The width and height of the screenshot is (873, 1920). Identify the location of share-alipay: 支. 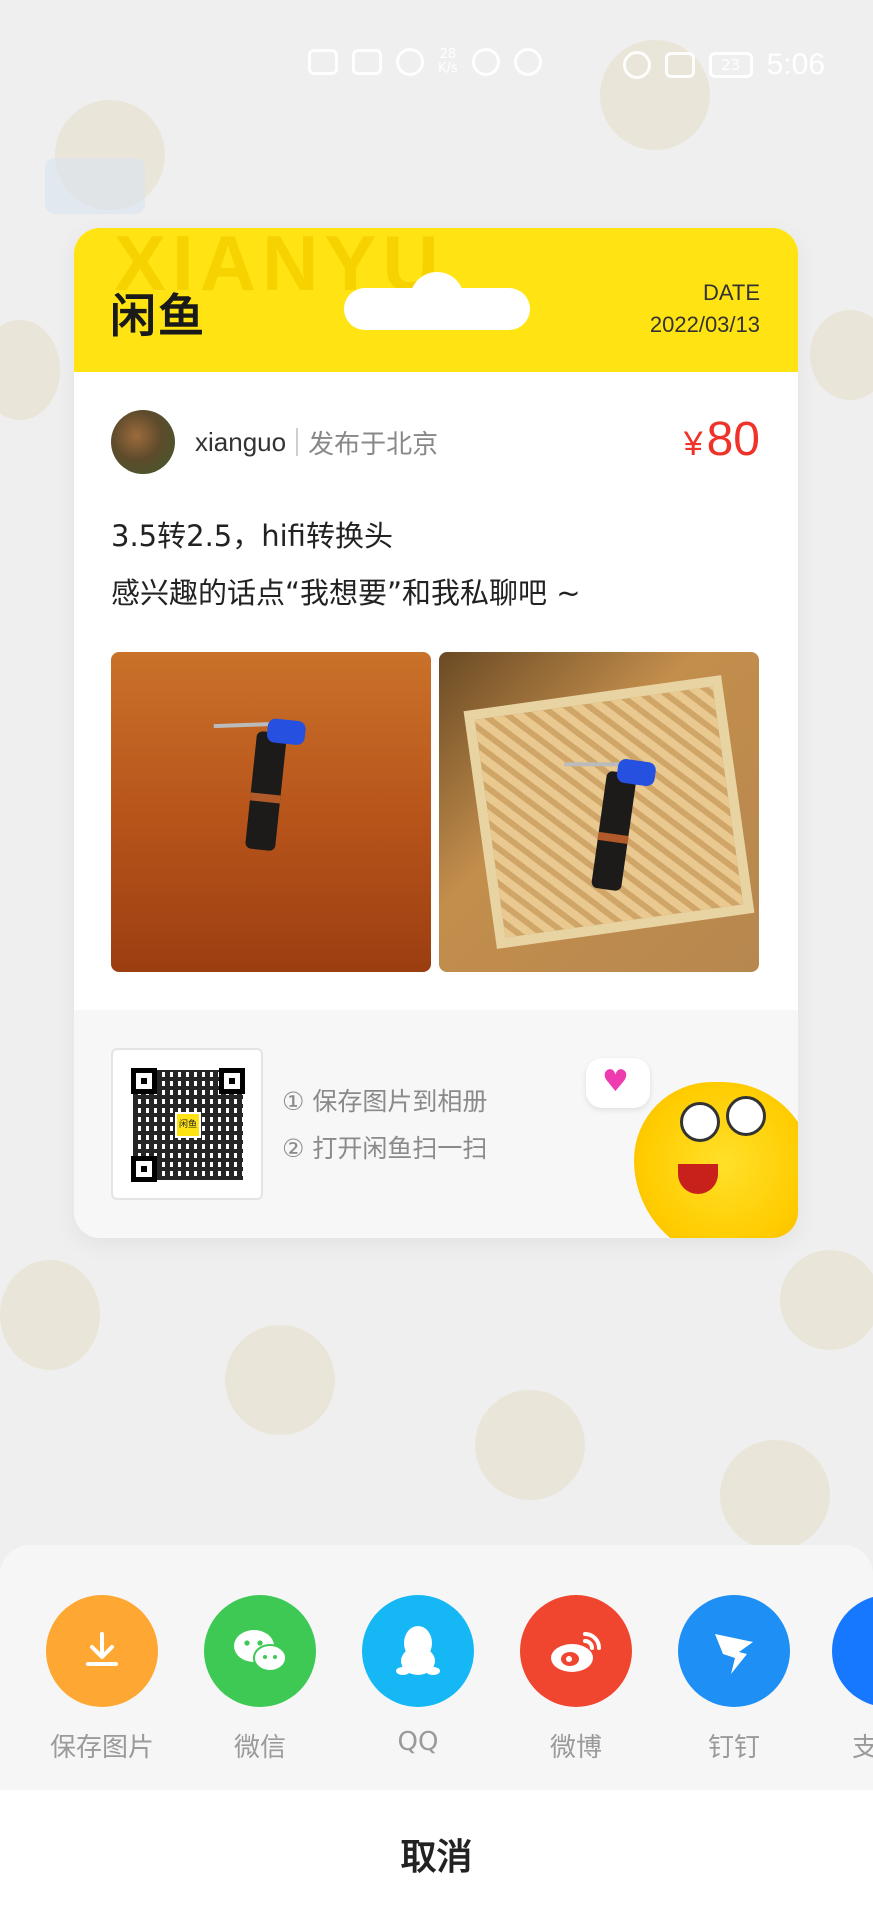
(852, 1679).